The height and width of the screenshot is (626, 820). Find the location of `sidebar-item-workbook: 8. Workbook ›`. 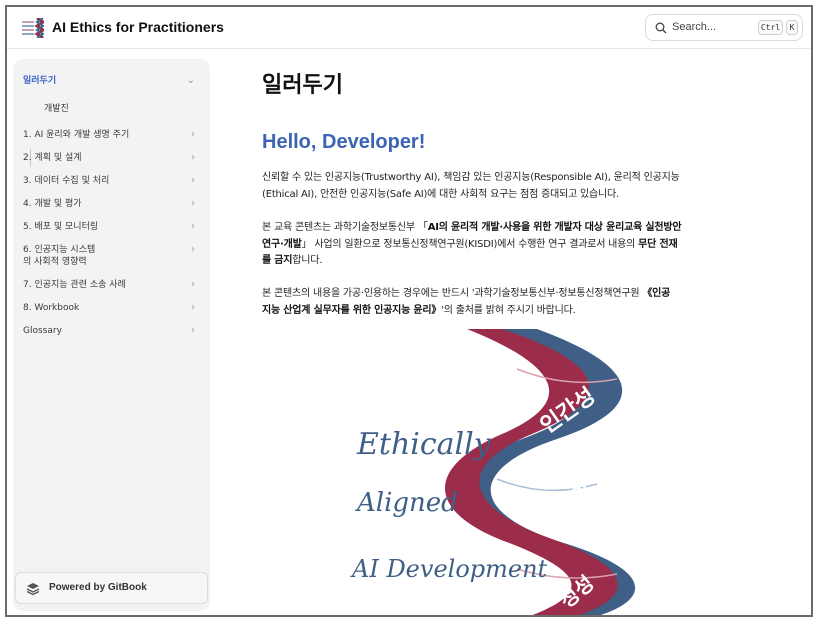

sidebar-item-workbook: 8. Workbook › is located at coordinates (113, 308).